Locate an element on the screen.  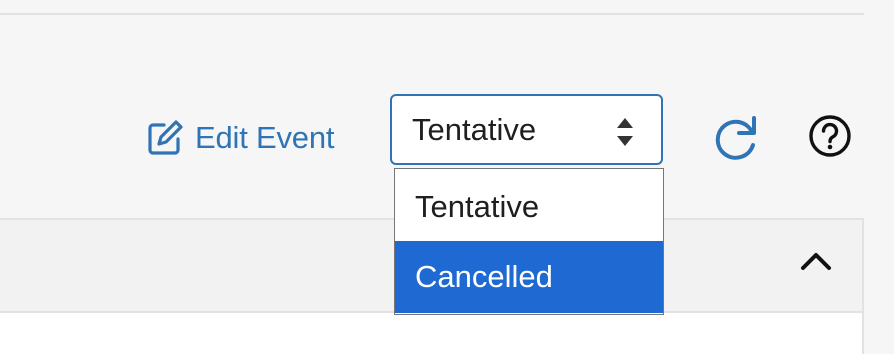
edit-event-button: Edit Event is located at coordinates (240, 138).